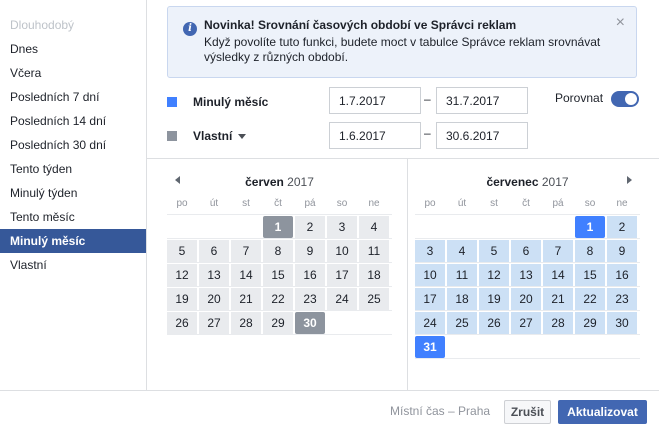  Describe the element at coordinates (279, 182) in the screenshot. I see `calendar-title: červen 2017` at that location.